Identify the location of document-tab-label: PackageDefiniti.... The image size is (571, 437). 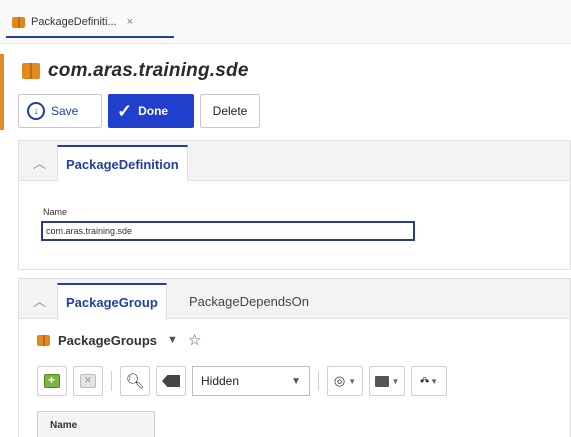
(74, 22).